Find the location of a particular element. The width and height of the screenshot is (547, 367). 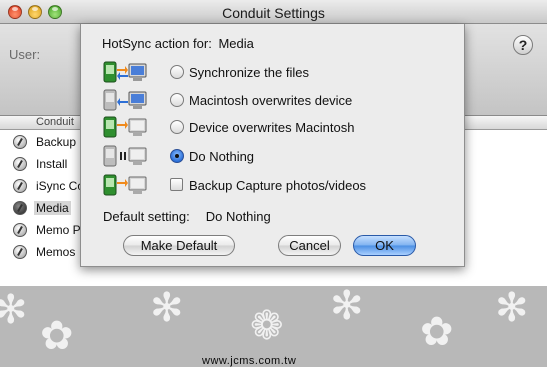

watermark-text: www.jcms.com.tw is located at coordinates (249, 361).